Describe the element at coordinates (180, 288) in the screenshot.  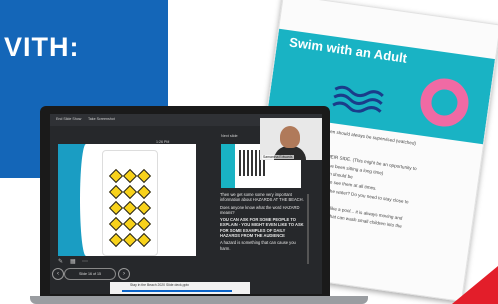
I see `media-taskbar: Stay in the Beach 2020 Slide deck.pptx` at that location.